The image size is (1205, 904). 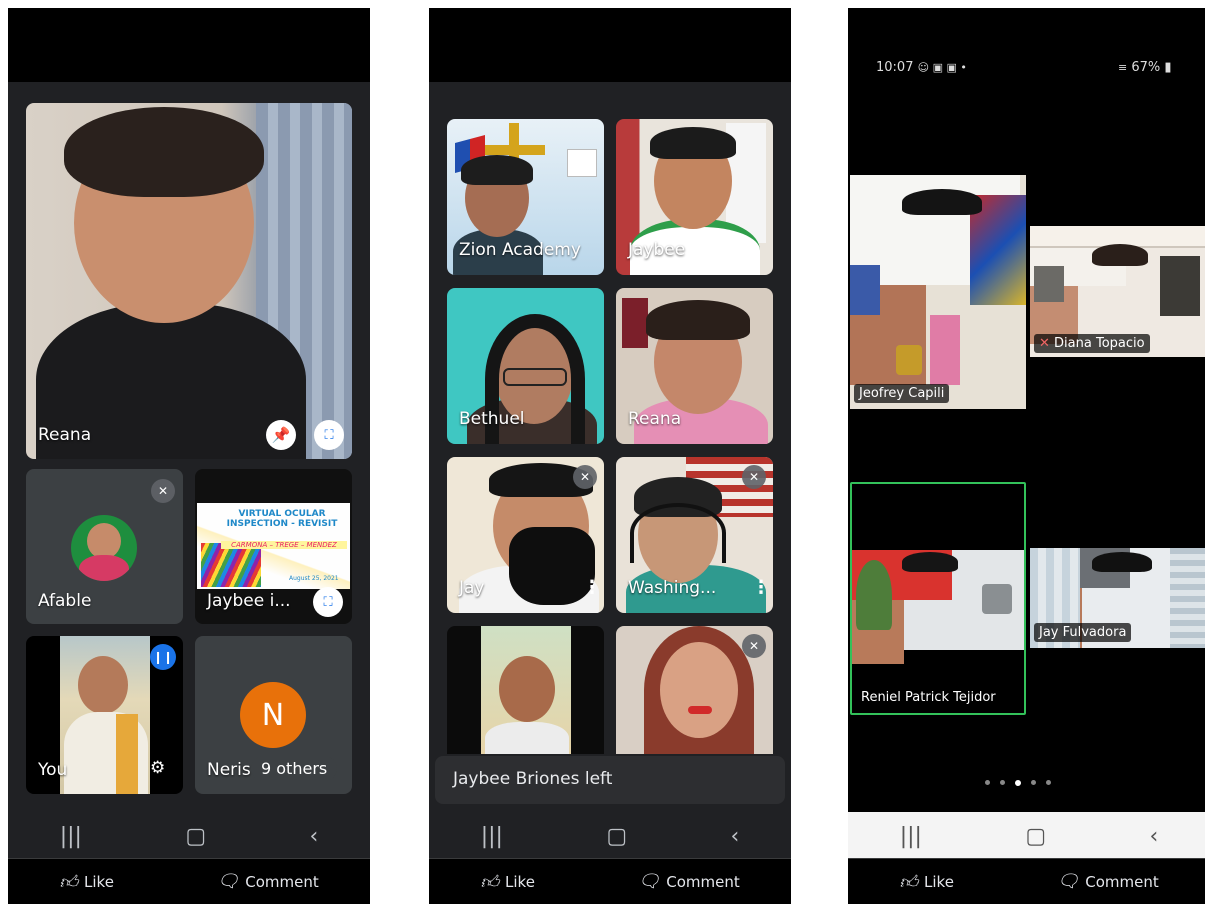 I want to click on avatar: N, so click(x=273, y=715).